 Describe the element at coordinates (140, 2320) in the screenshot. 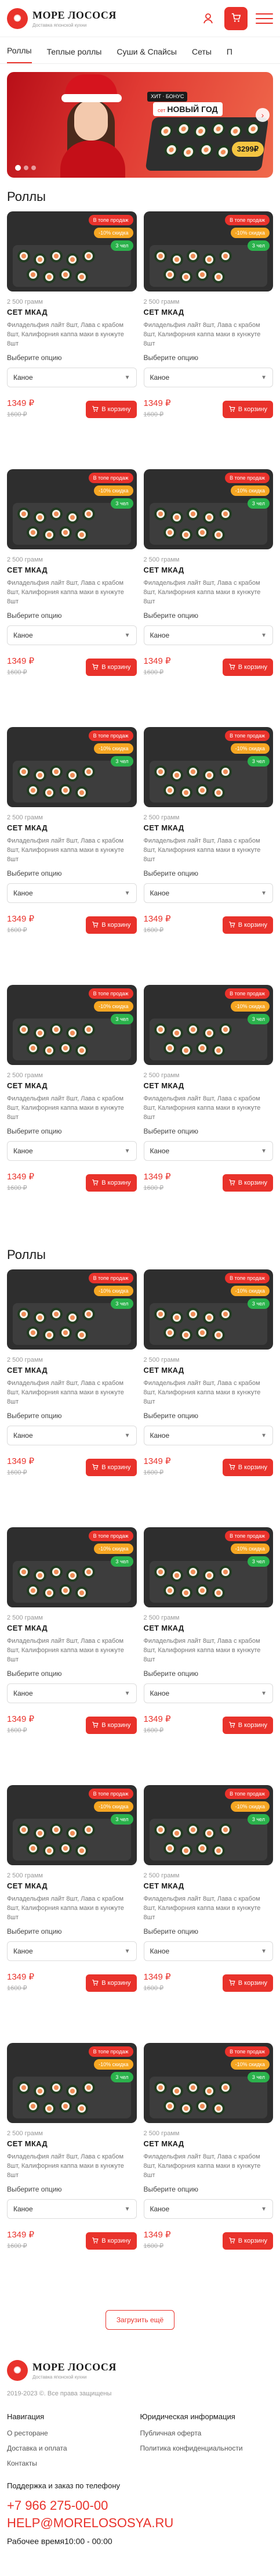

I see `load-more-button: Загрузить ещё` at that location.